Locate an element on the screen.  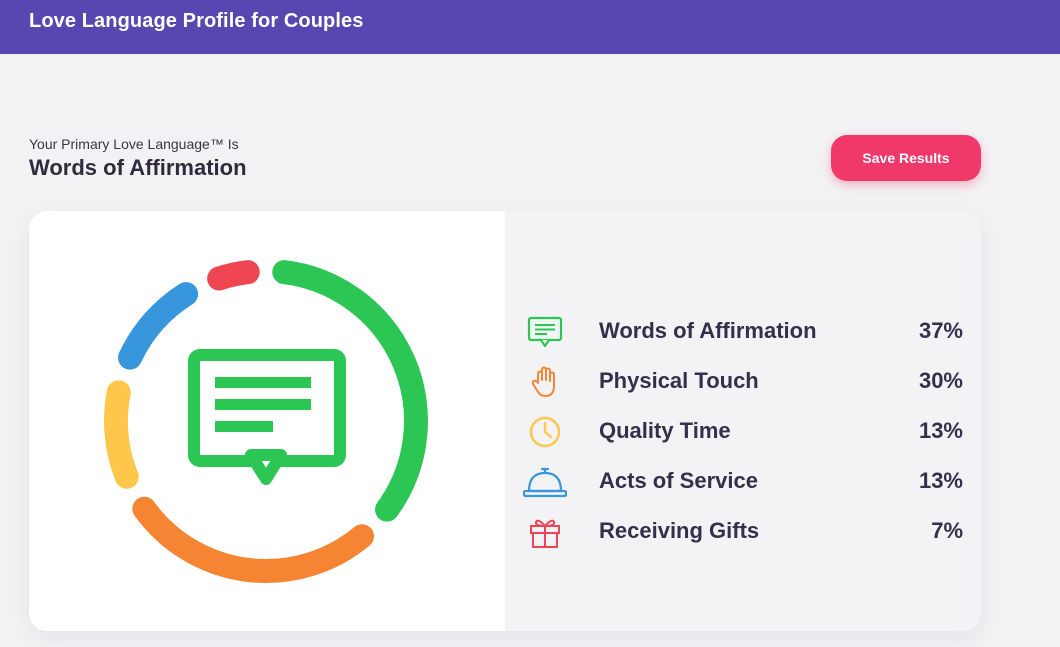
legend-label: Acts of Service is located at coordinates (678, 480).